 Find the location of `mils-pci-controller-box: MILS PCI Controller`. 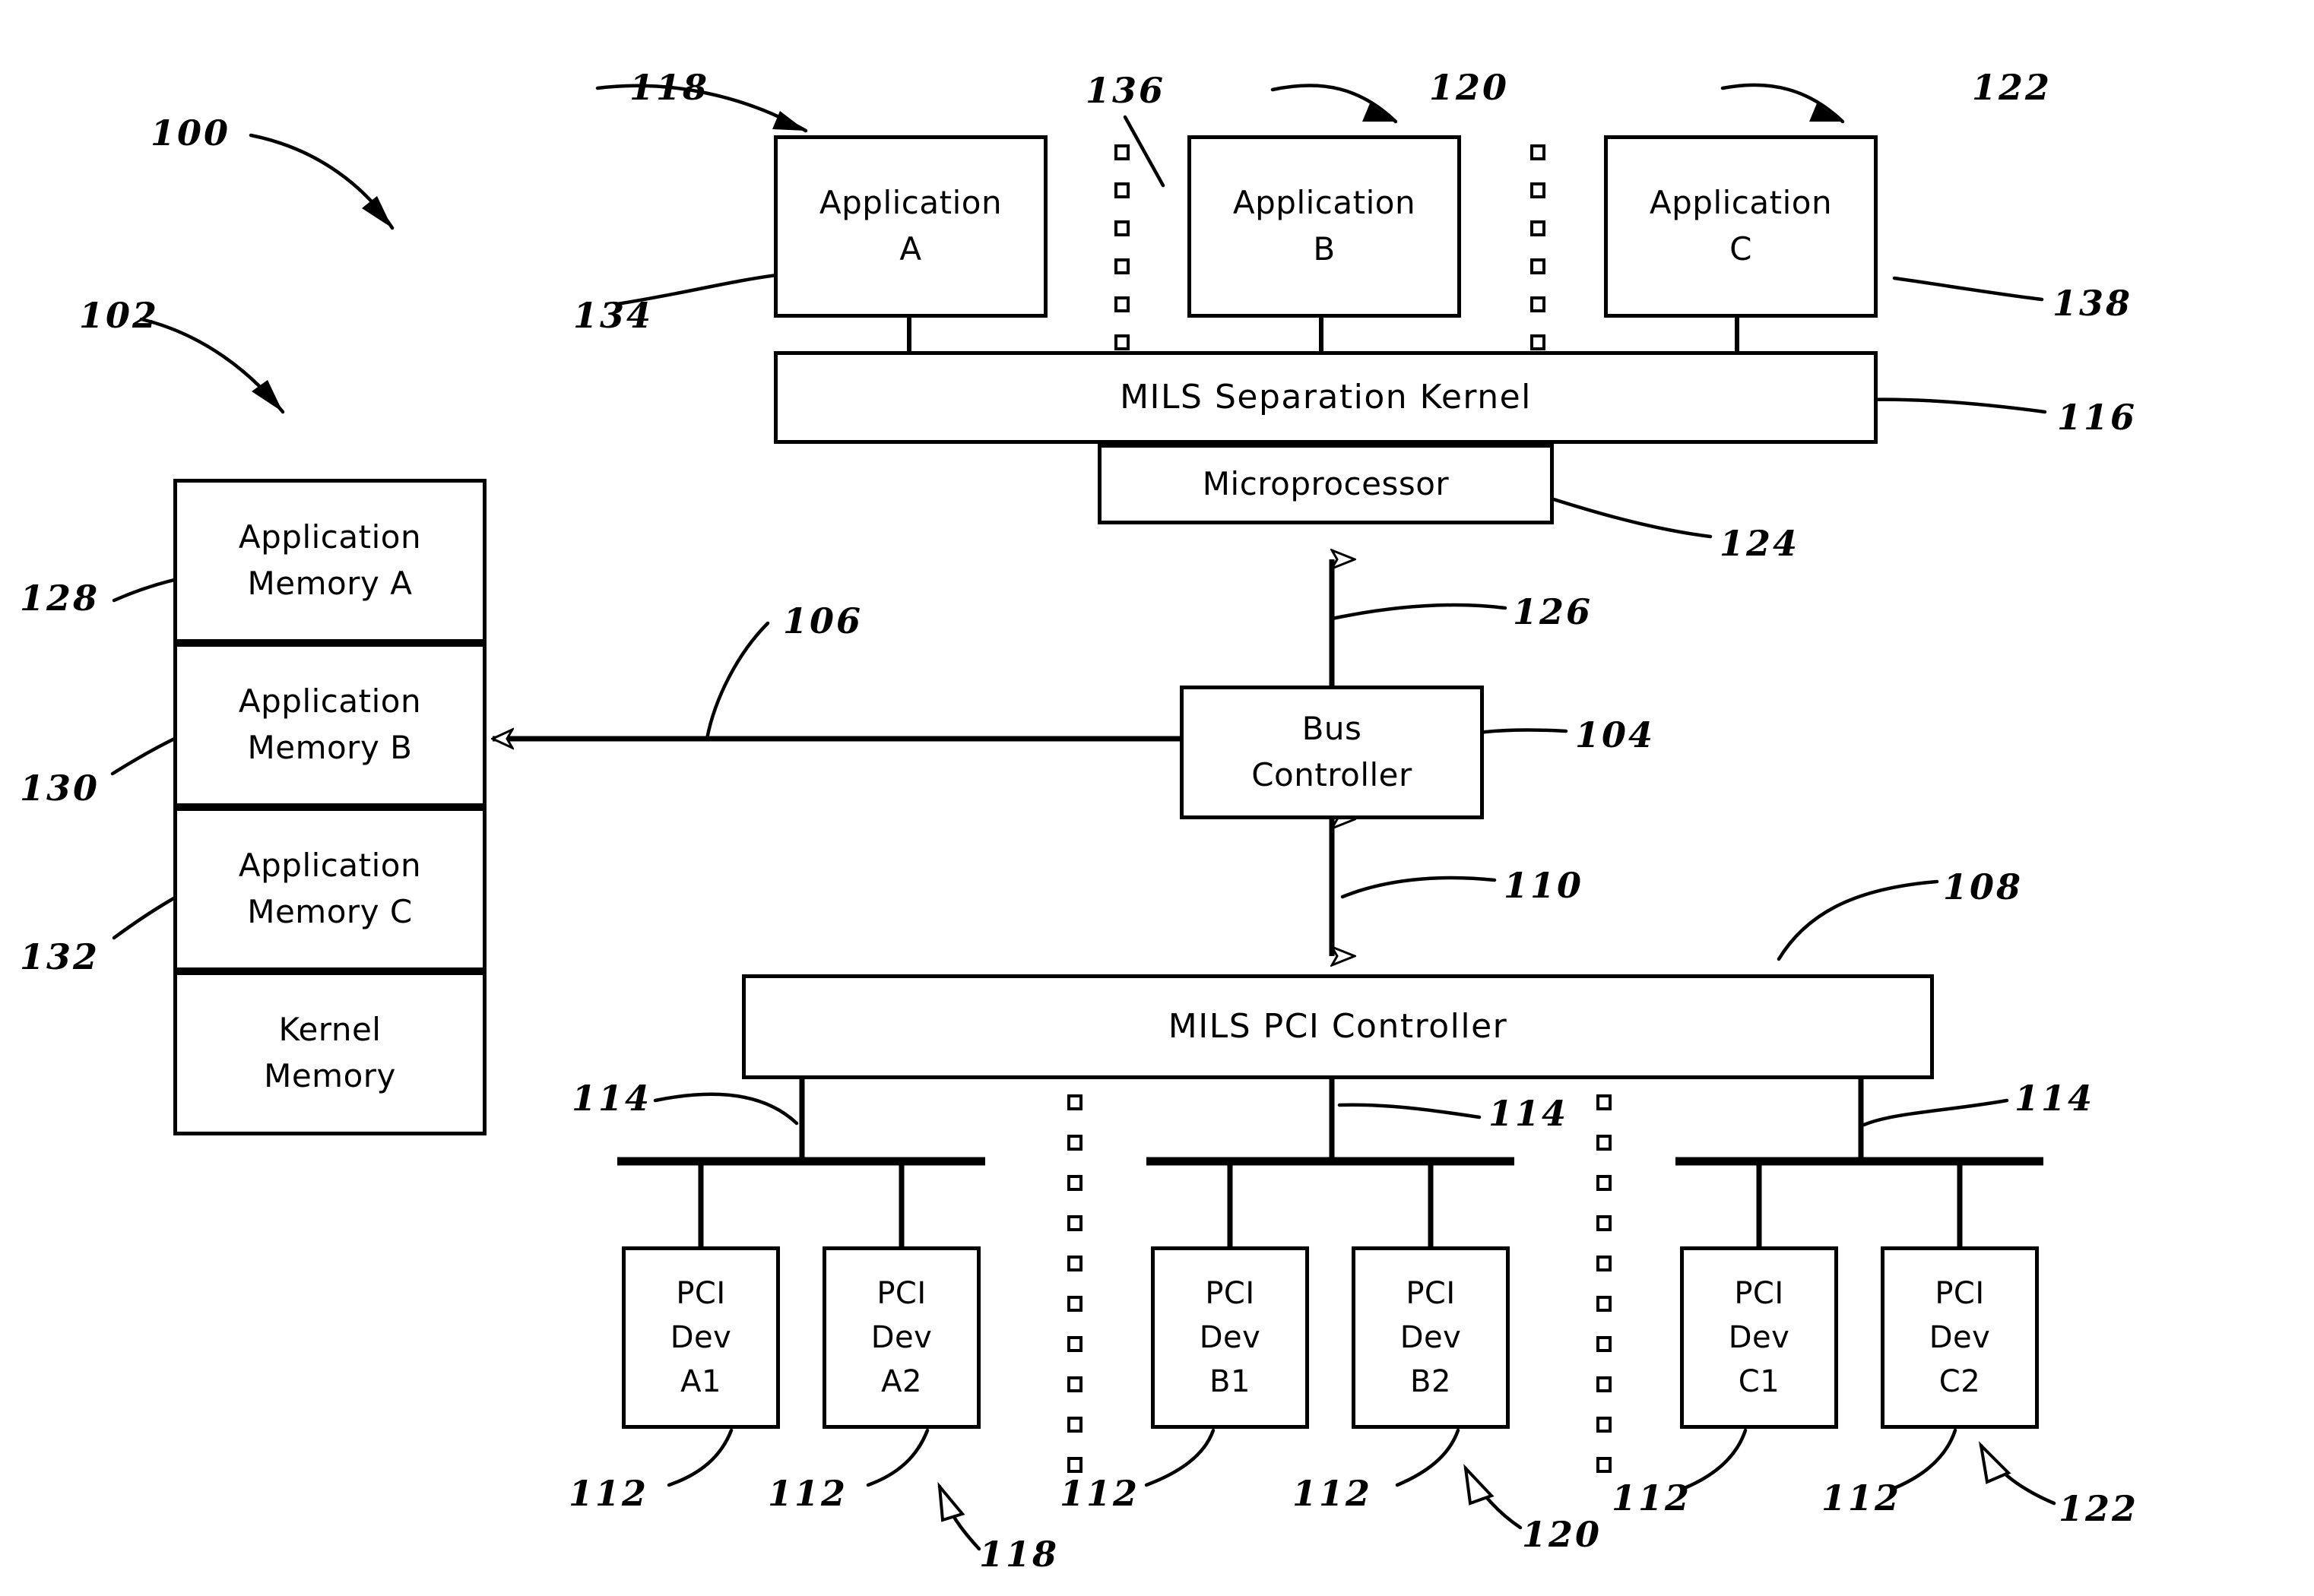

mils-pci-controller-box: MILS PCI Controller is located at coordinates (1338, 1027).